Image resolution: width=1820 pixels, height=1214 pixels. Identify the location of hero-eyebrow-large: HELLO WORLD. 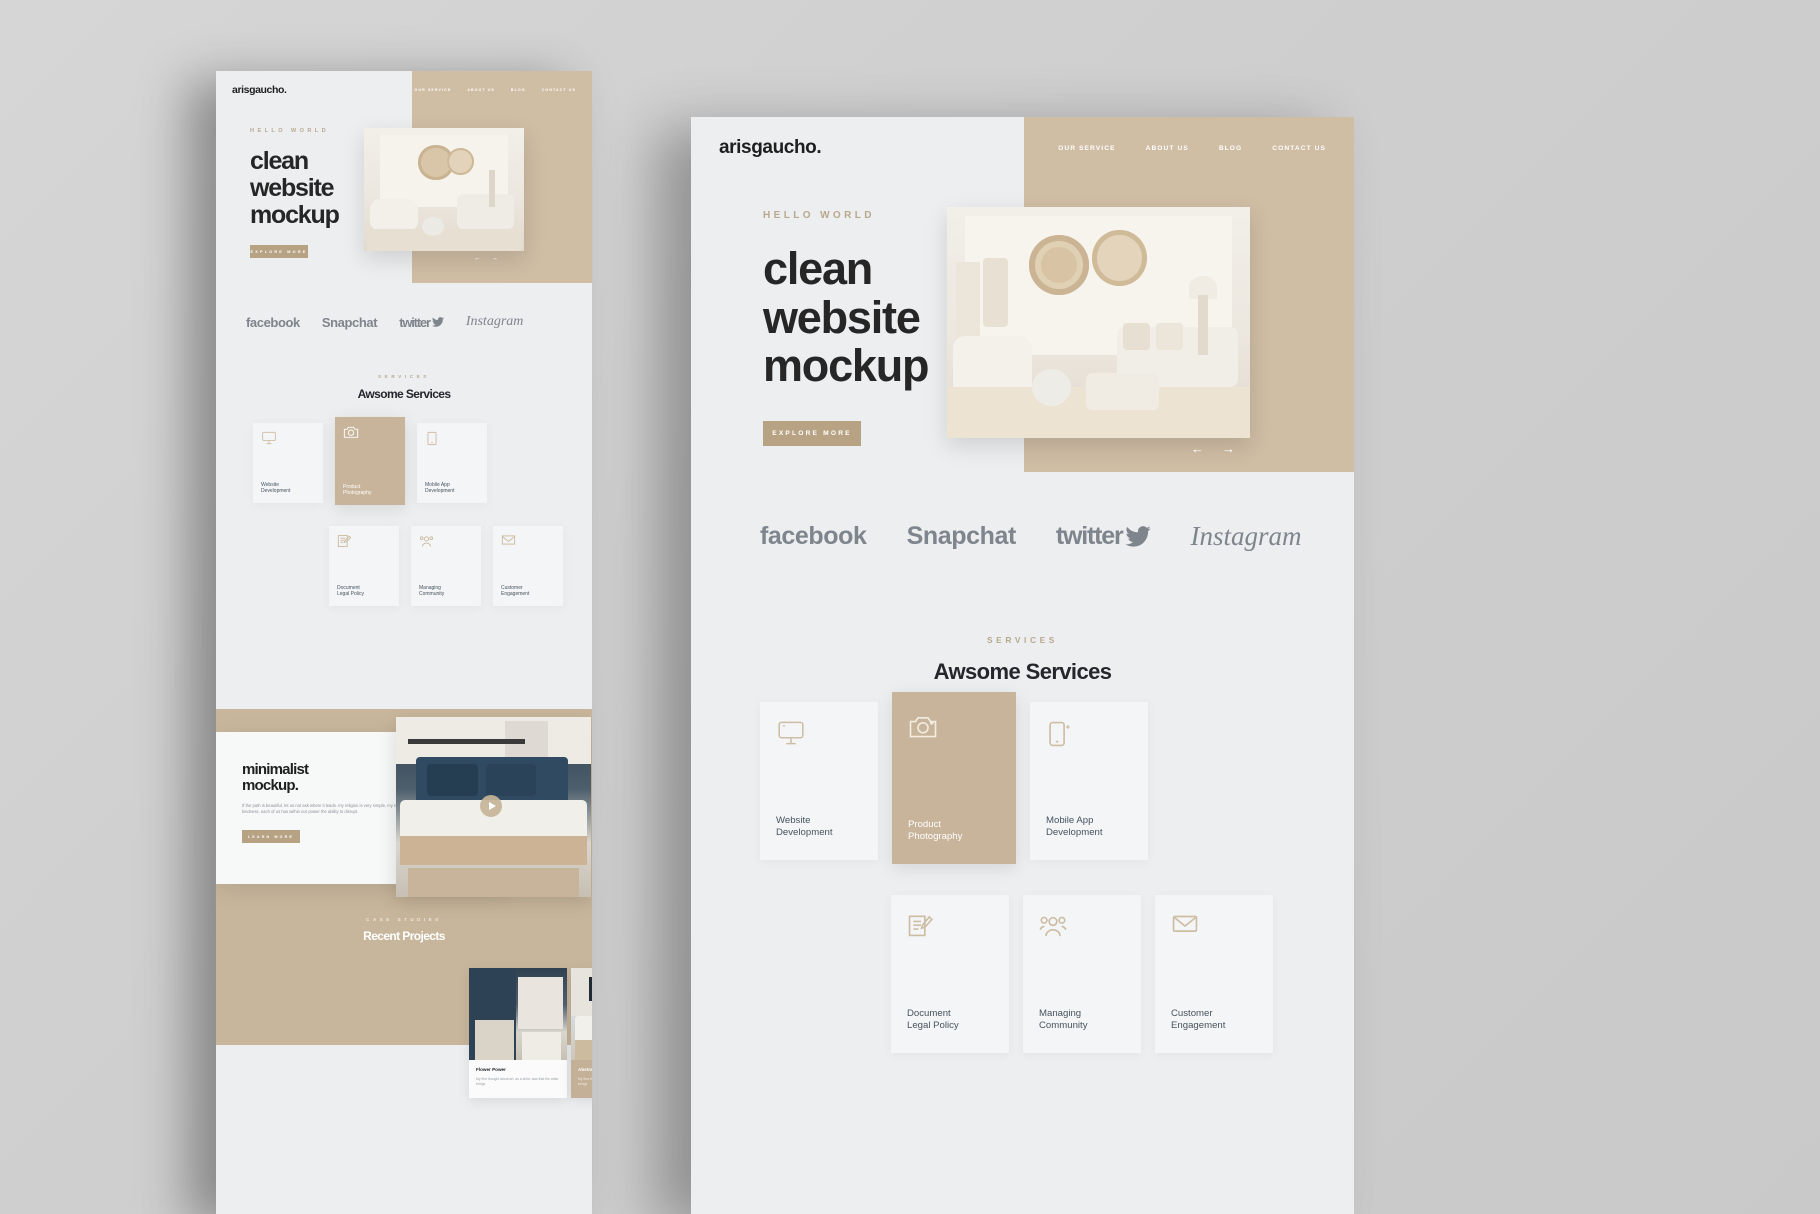
(819, 215).